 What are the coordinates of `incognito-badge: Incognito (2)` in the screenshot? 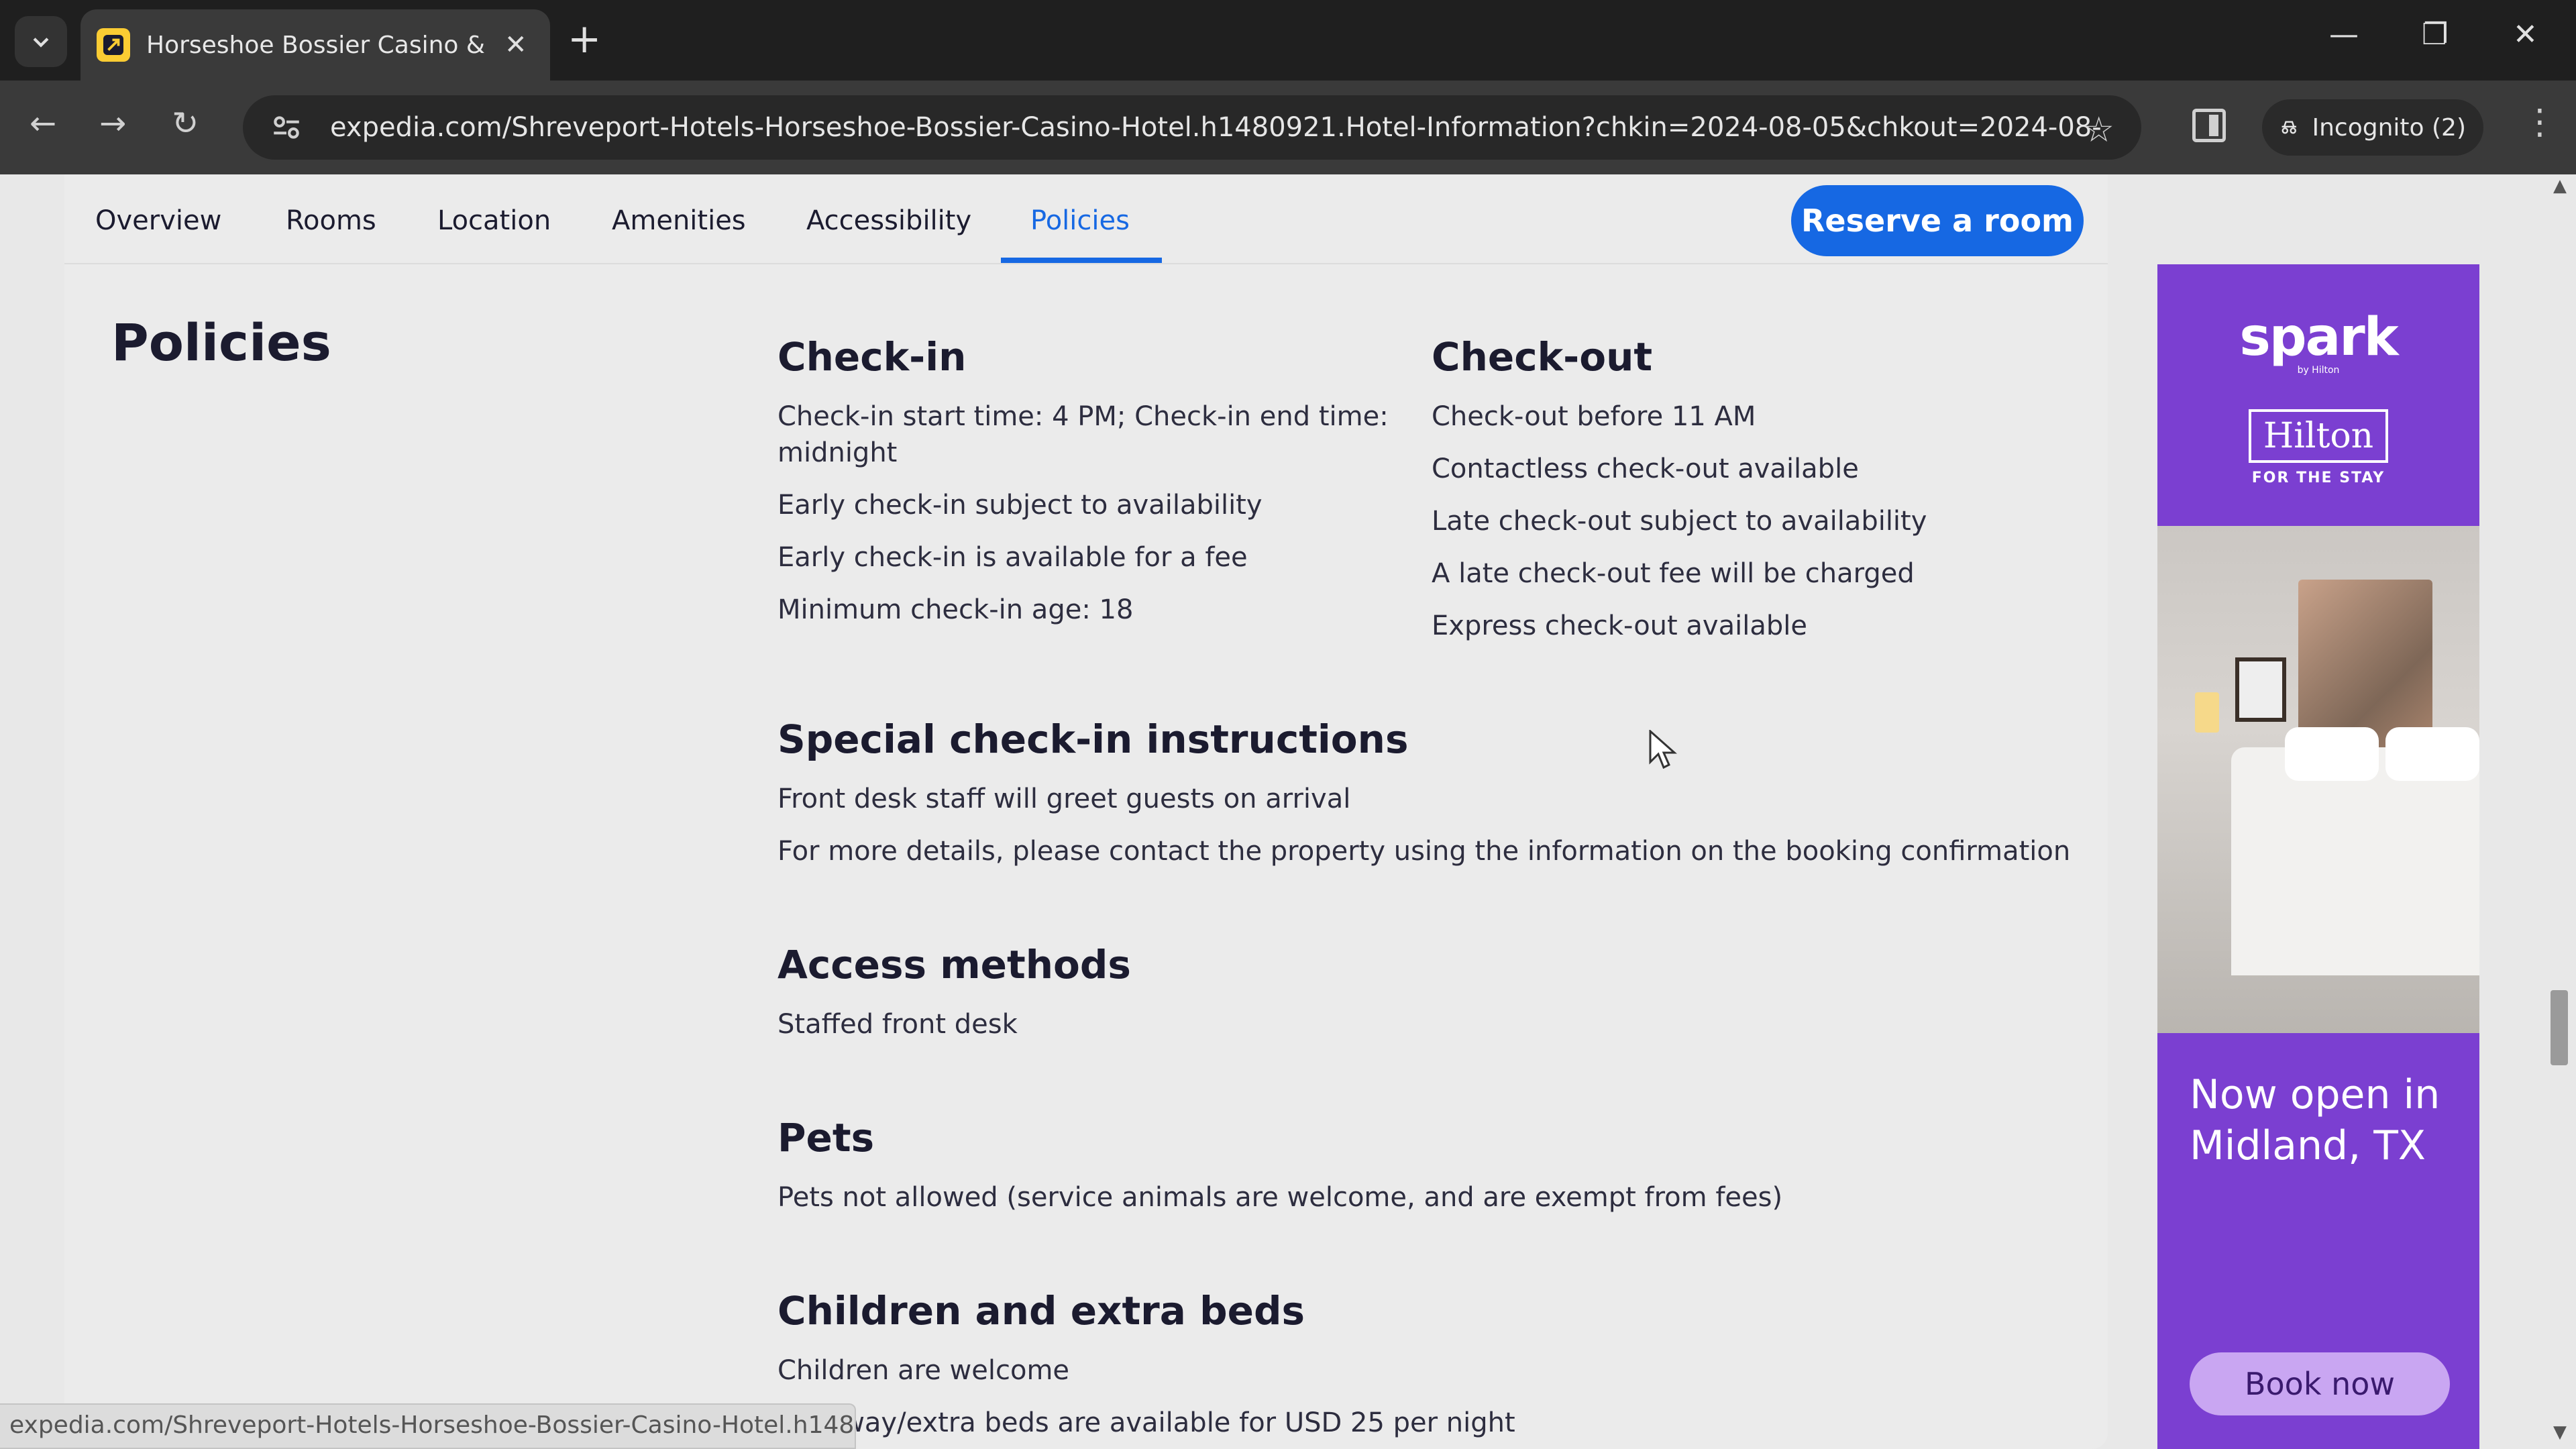 It's located at (2372, 127).